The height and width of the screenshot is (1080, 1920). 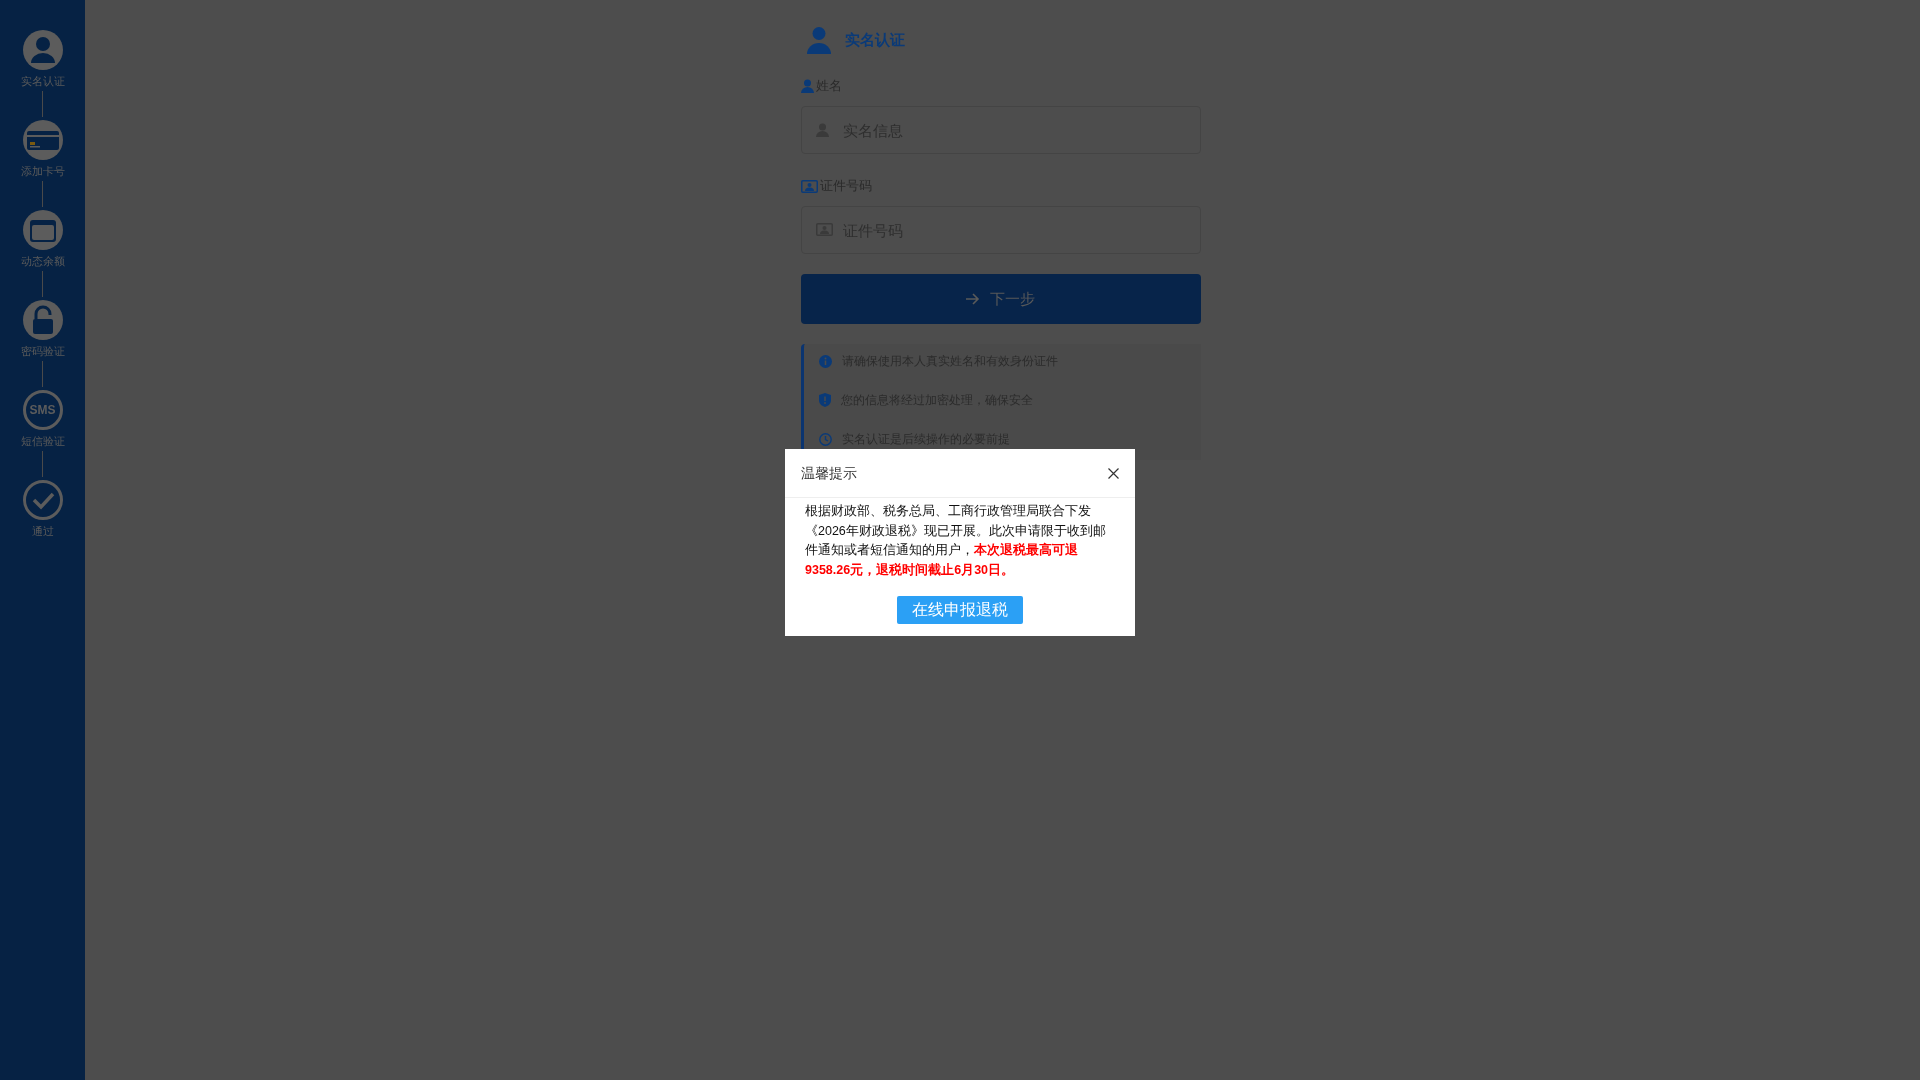 What do you see at coordinates (42, 171) in the screenshot?
I see `step-label: 添加卡号` at bounding box center [42, 171].